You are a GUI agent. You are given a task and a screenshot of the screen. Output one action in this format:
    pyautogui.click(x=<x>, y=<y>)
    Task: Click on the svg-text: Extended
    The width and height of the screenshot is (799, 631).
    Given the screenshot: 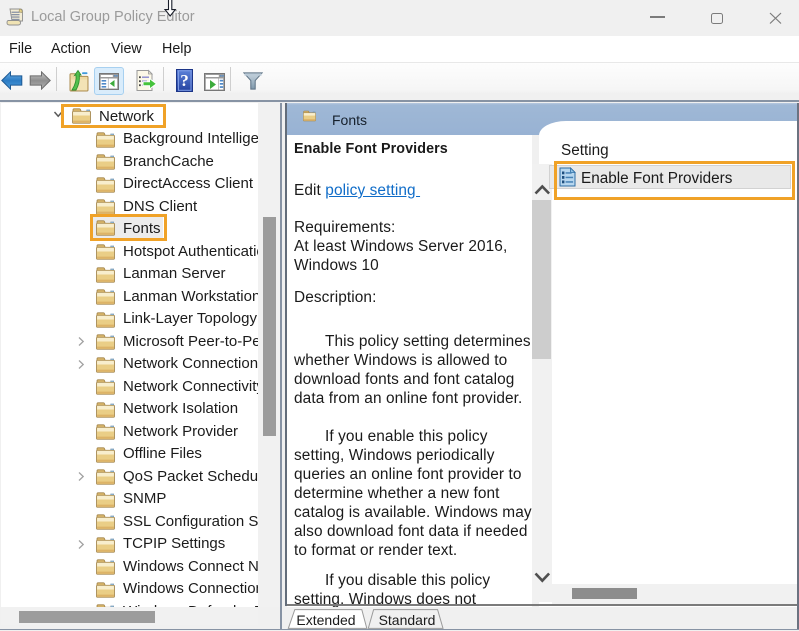 What is the action you would take?
    pyautogui.click(x=325, y=620)
    